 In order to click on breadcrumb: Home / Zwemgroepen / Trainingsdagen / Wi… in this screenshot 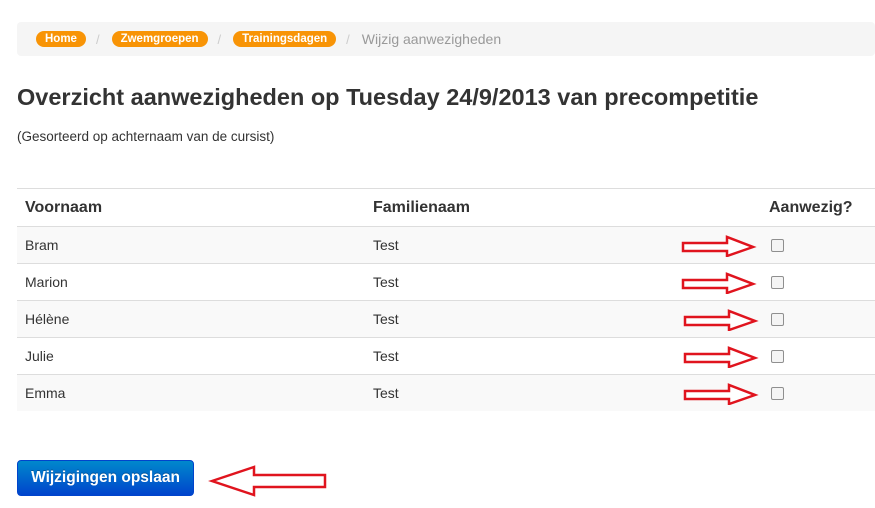, I will do `click(446, 39)`.